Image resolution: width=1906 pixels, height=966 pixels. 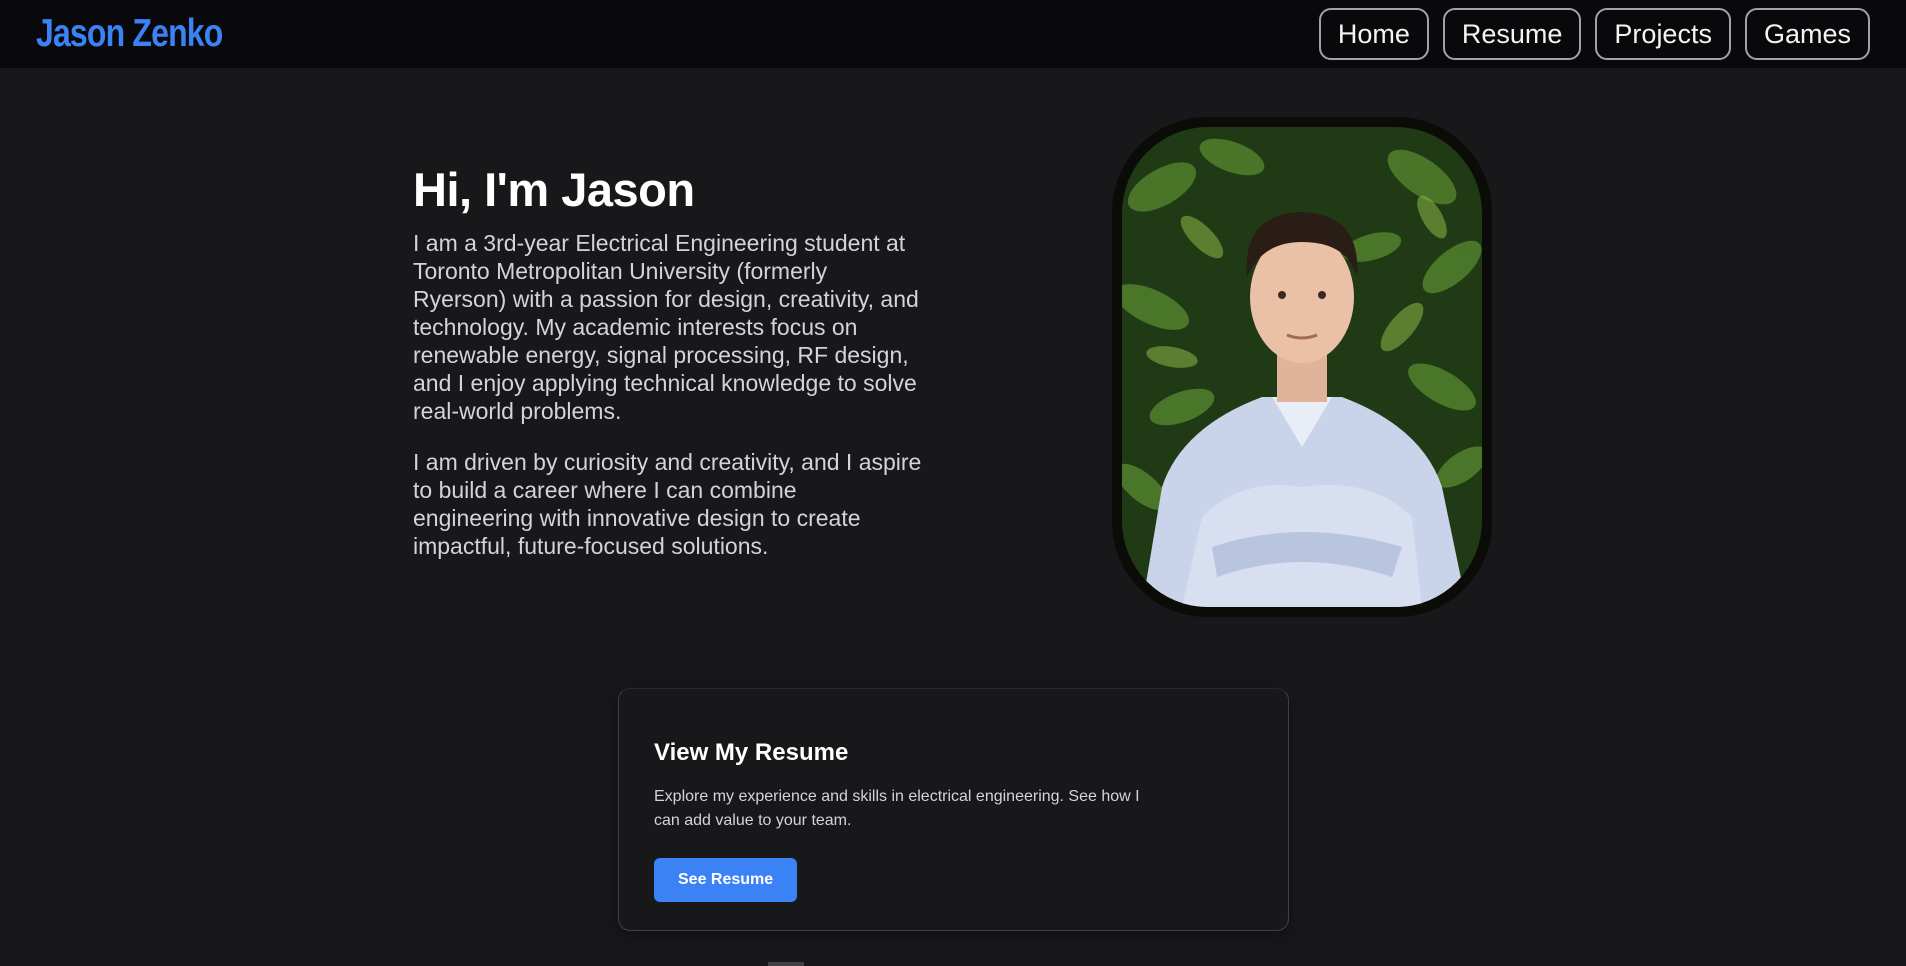 I want to click on nav-links: Home Resume Projects Games, so click(x=1594, y=34).